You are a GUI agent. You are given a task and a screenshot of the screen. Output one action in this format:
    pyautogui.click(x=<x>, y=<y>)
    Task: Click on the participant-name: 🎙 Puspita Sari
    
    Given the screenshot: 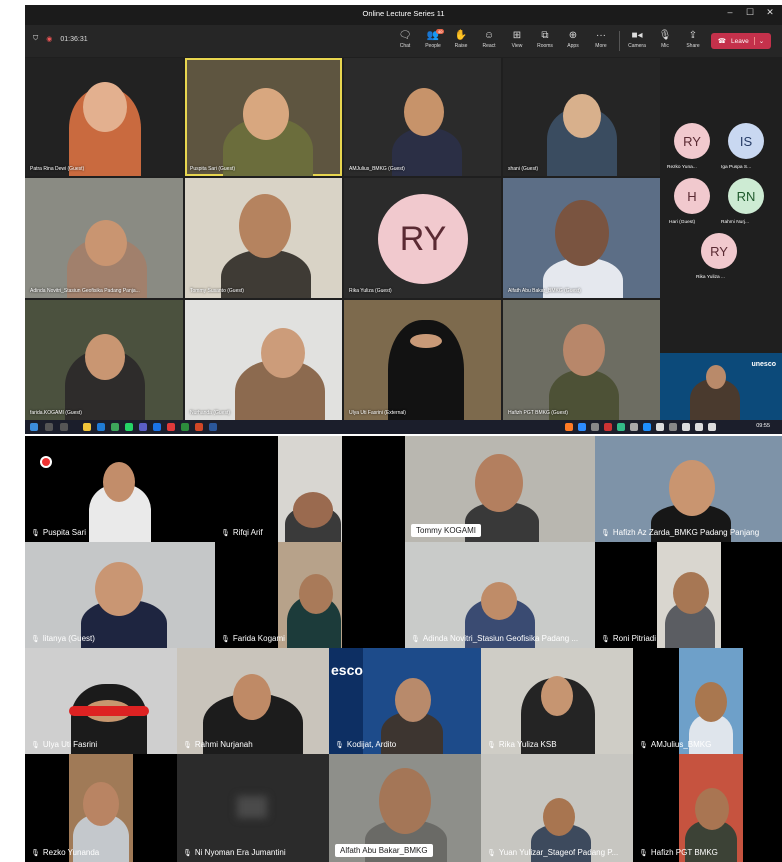 What is the action you would take?
    pyautogui.click(x=59, y=532)
    